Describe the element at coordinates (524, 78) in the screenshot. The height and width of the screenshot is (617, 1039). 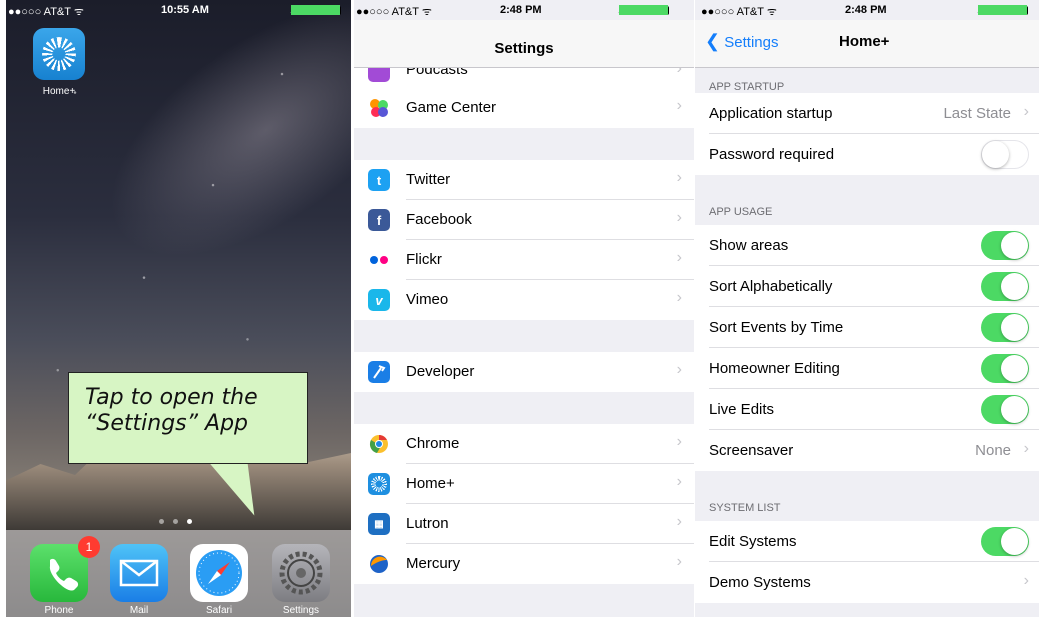
I see `settings-row-podcasts: Podcasts ›` at that location.